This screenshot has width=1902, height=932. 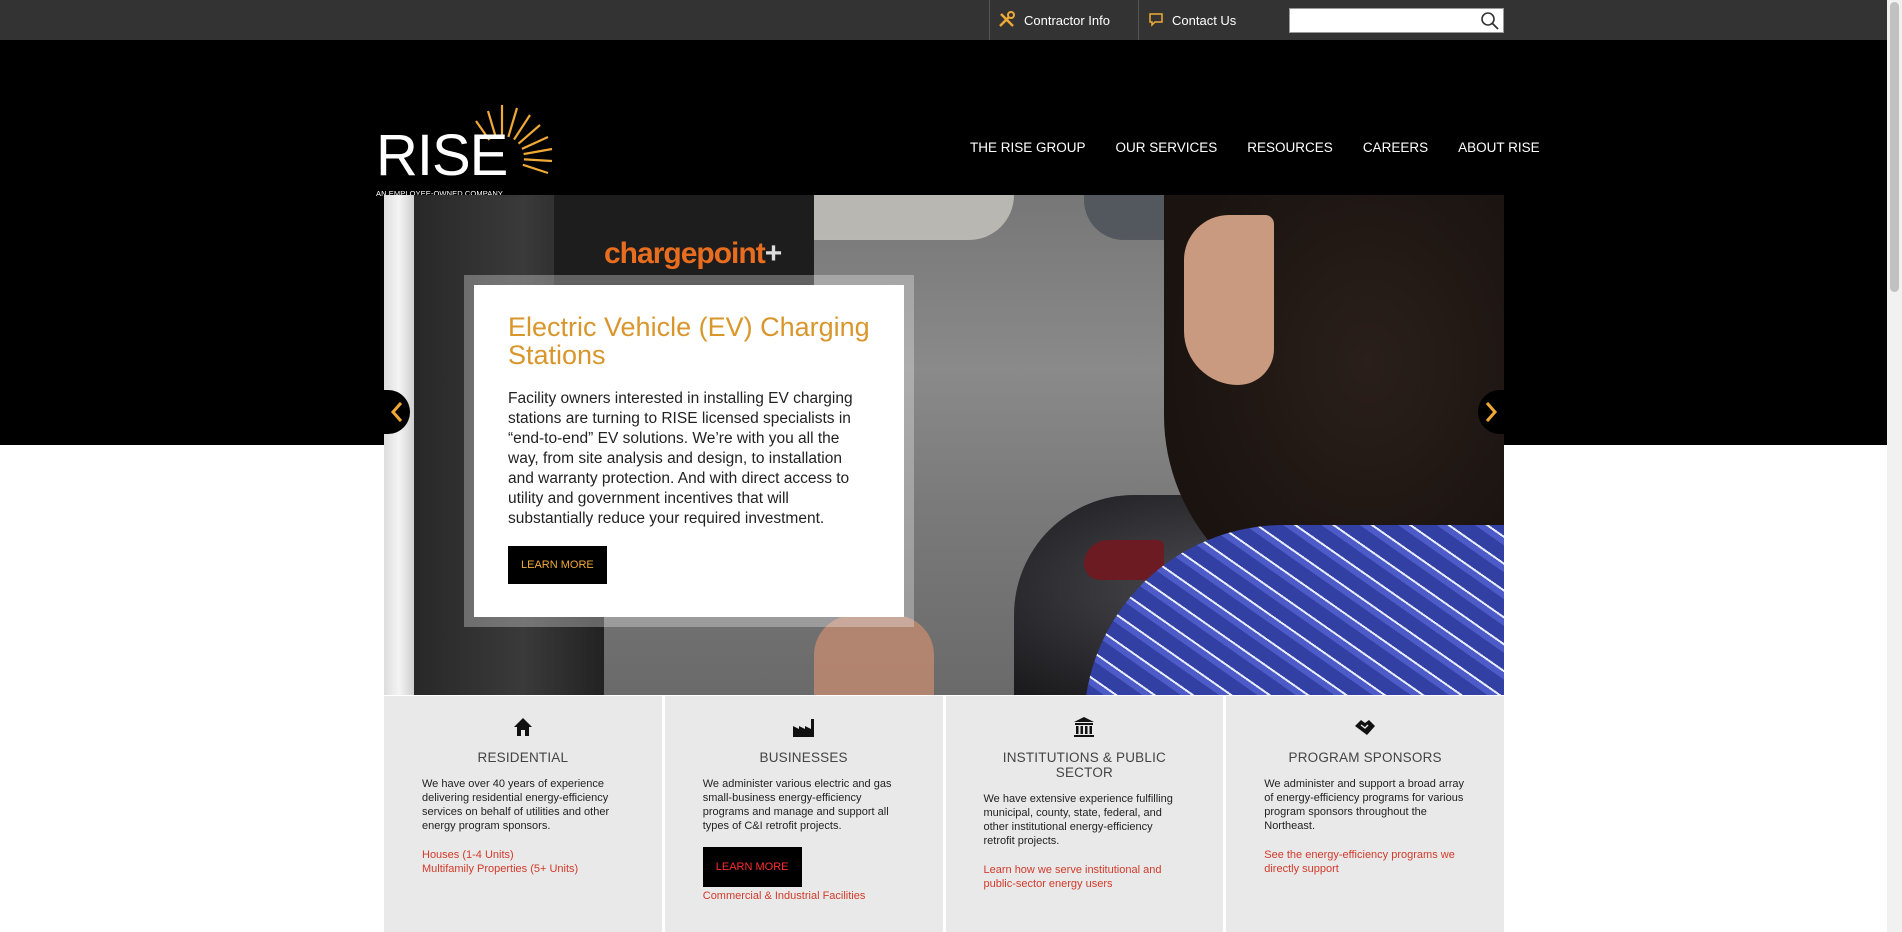 What do you see at coordinates (1499, 147) in the screenshot?
I see `nav-item-about-rise: ABOUT RISE` at bounding box center [1499, 147].